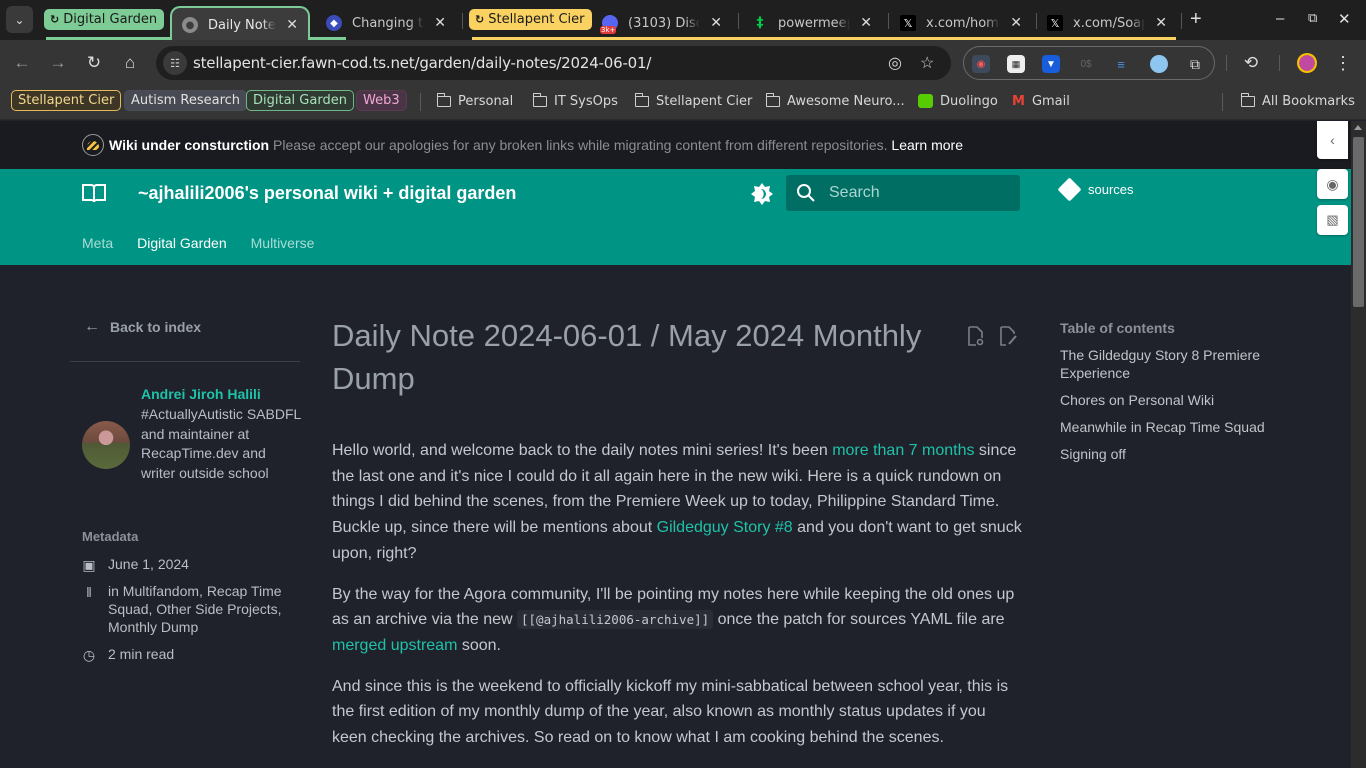 This screenshot has height=768, width=1366. What do you see at coordinates (94, 63) in the screenshot?
I see `reload-button: ↻` at bounding box center [94, 63].